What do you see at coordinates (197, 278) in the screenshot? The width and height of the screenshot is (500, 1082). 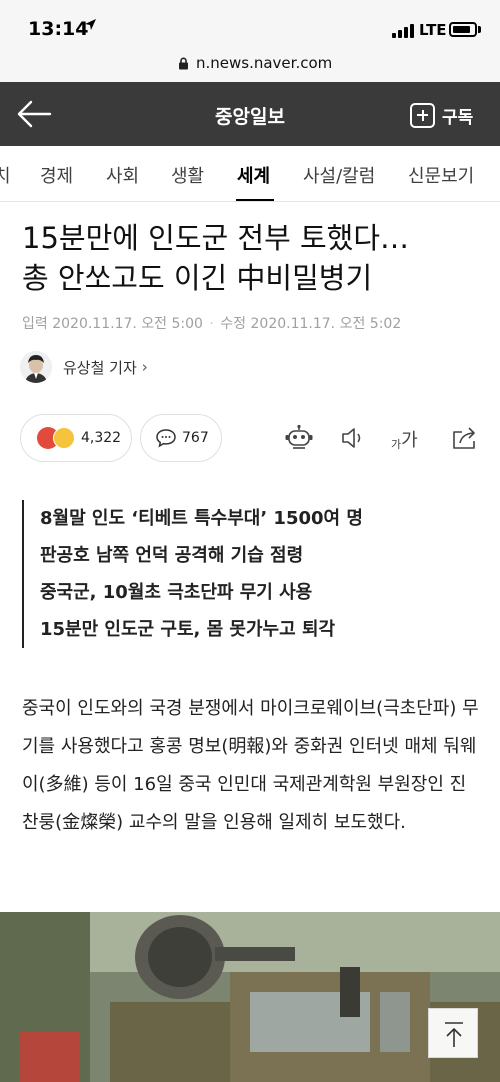 I see `headline-line-2: 총 안쏘고도 이긴 中비밀병기` at bounding box center [197, 278].